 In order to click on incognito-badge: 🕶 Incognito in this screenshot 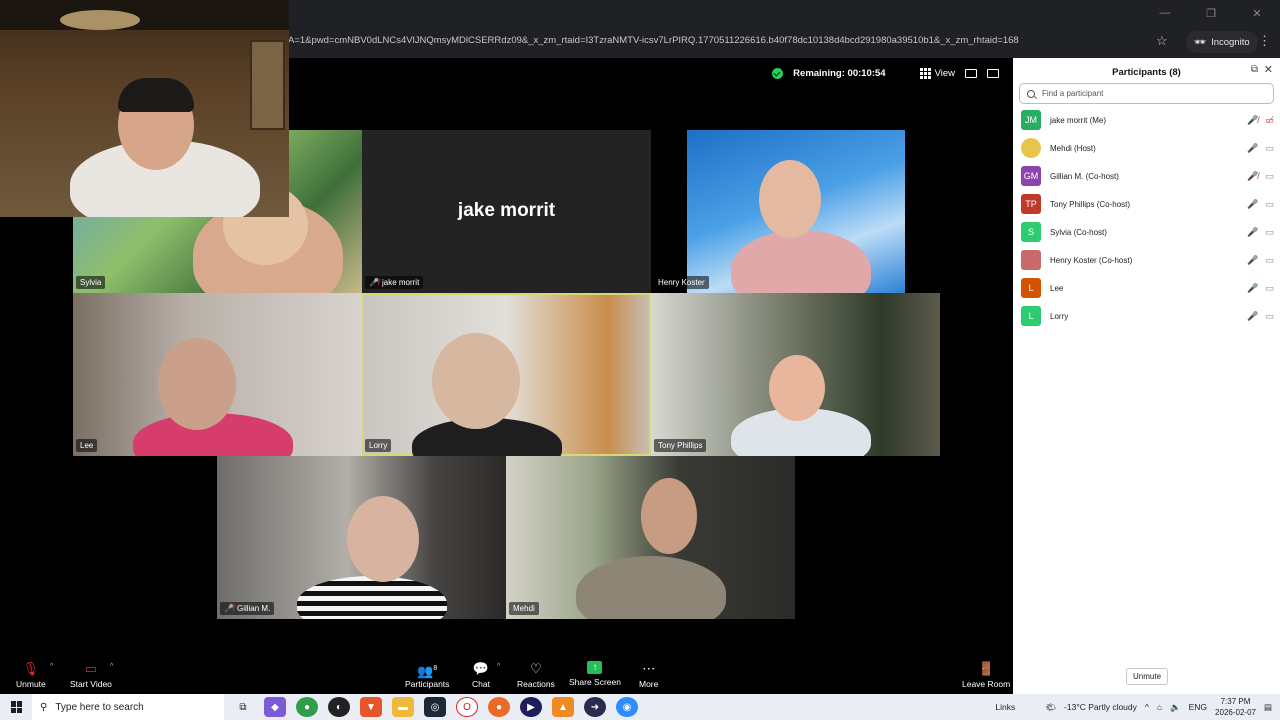, I will do `click(1222, 42)`.